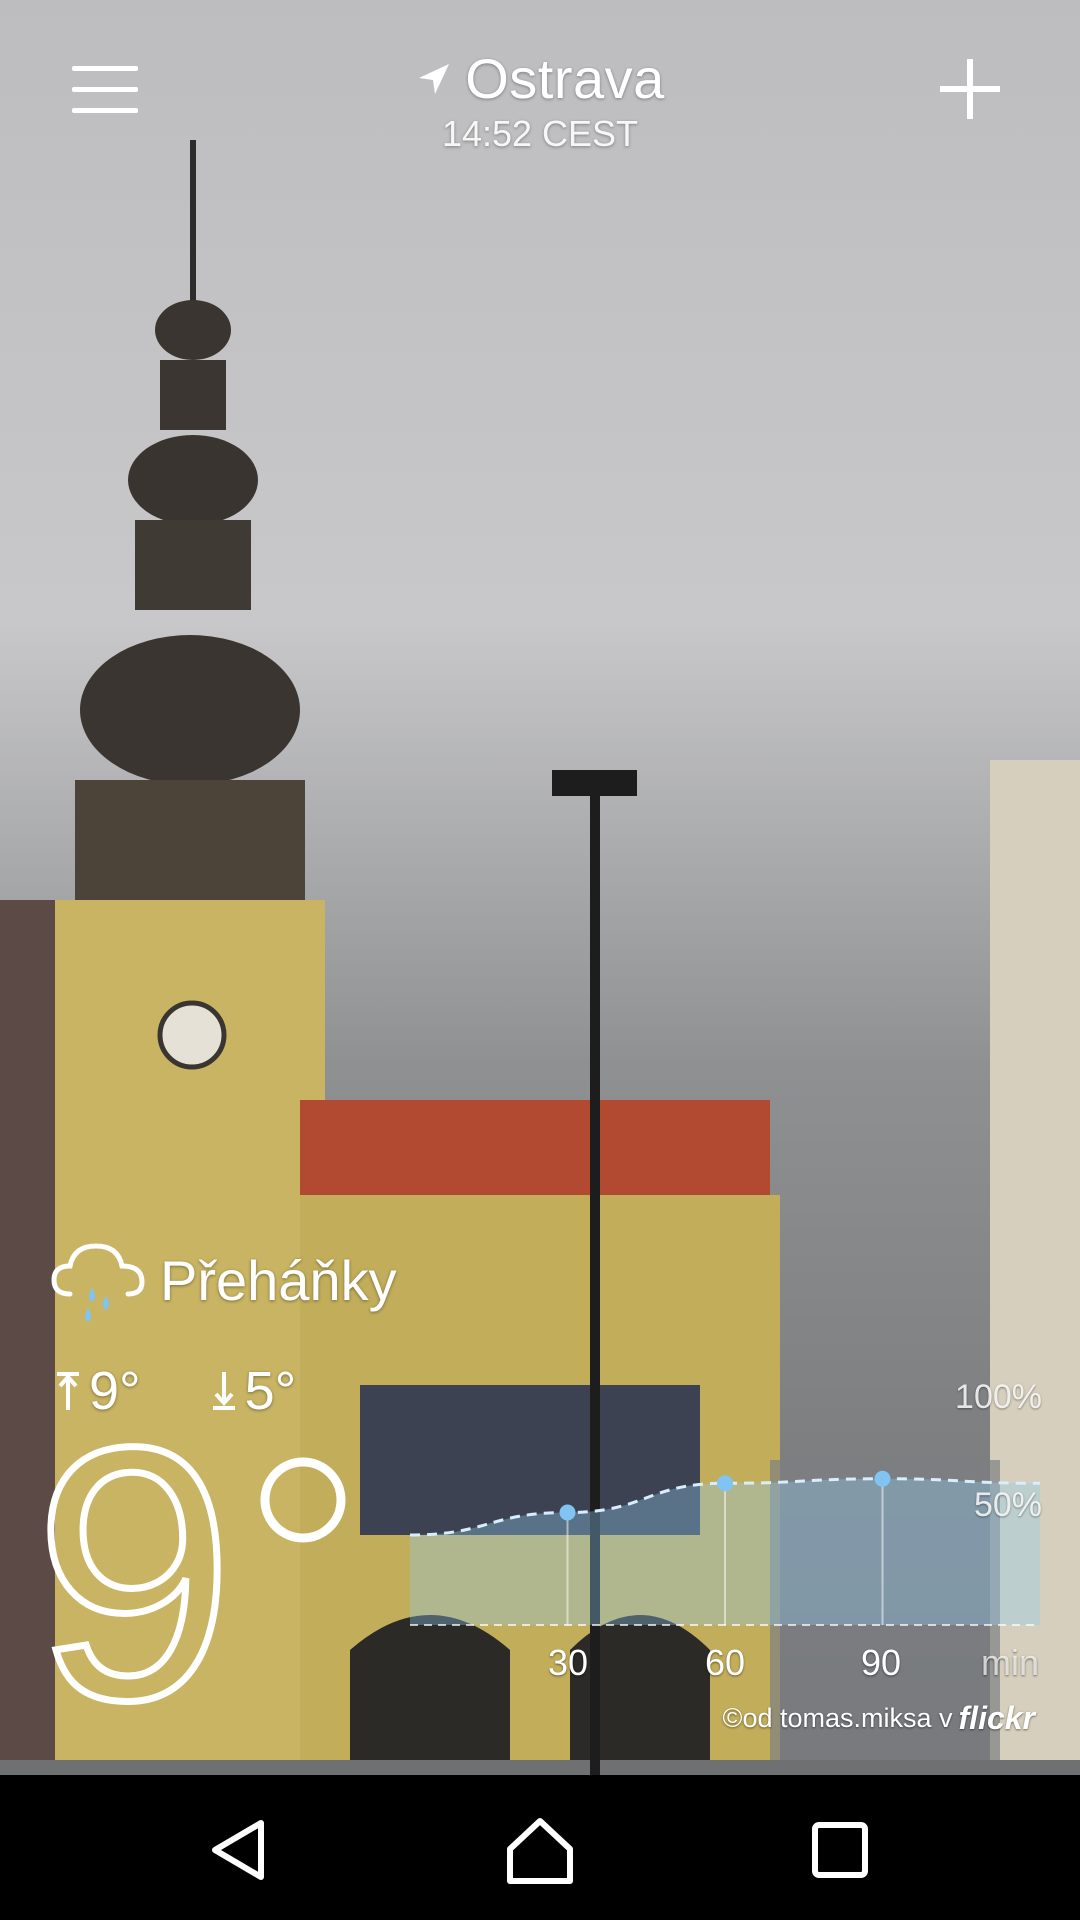 The image size is (1080, 1920). I want to click on tick-label-30: 30, so click(568, 1662).